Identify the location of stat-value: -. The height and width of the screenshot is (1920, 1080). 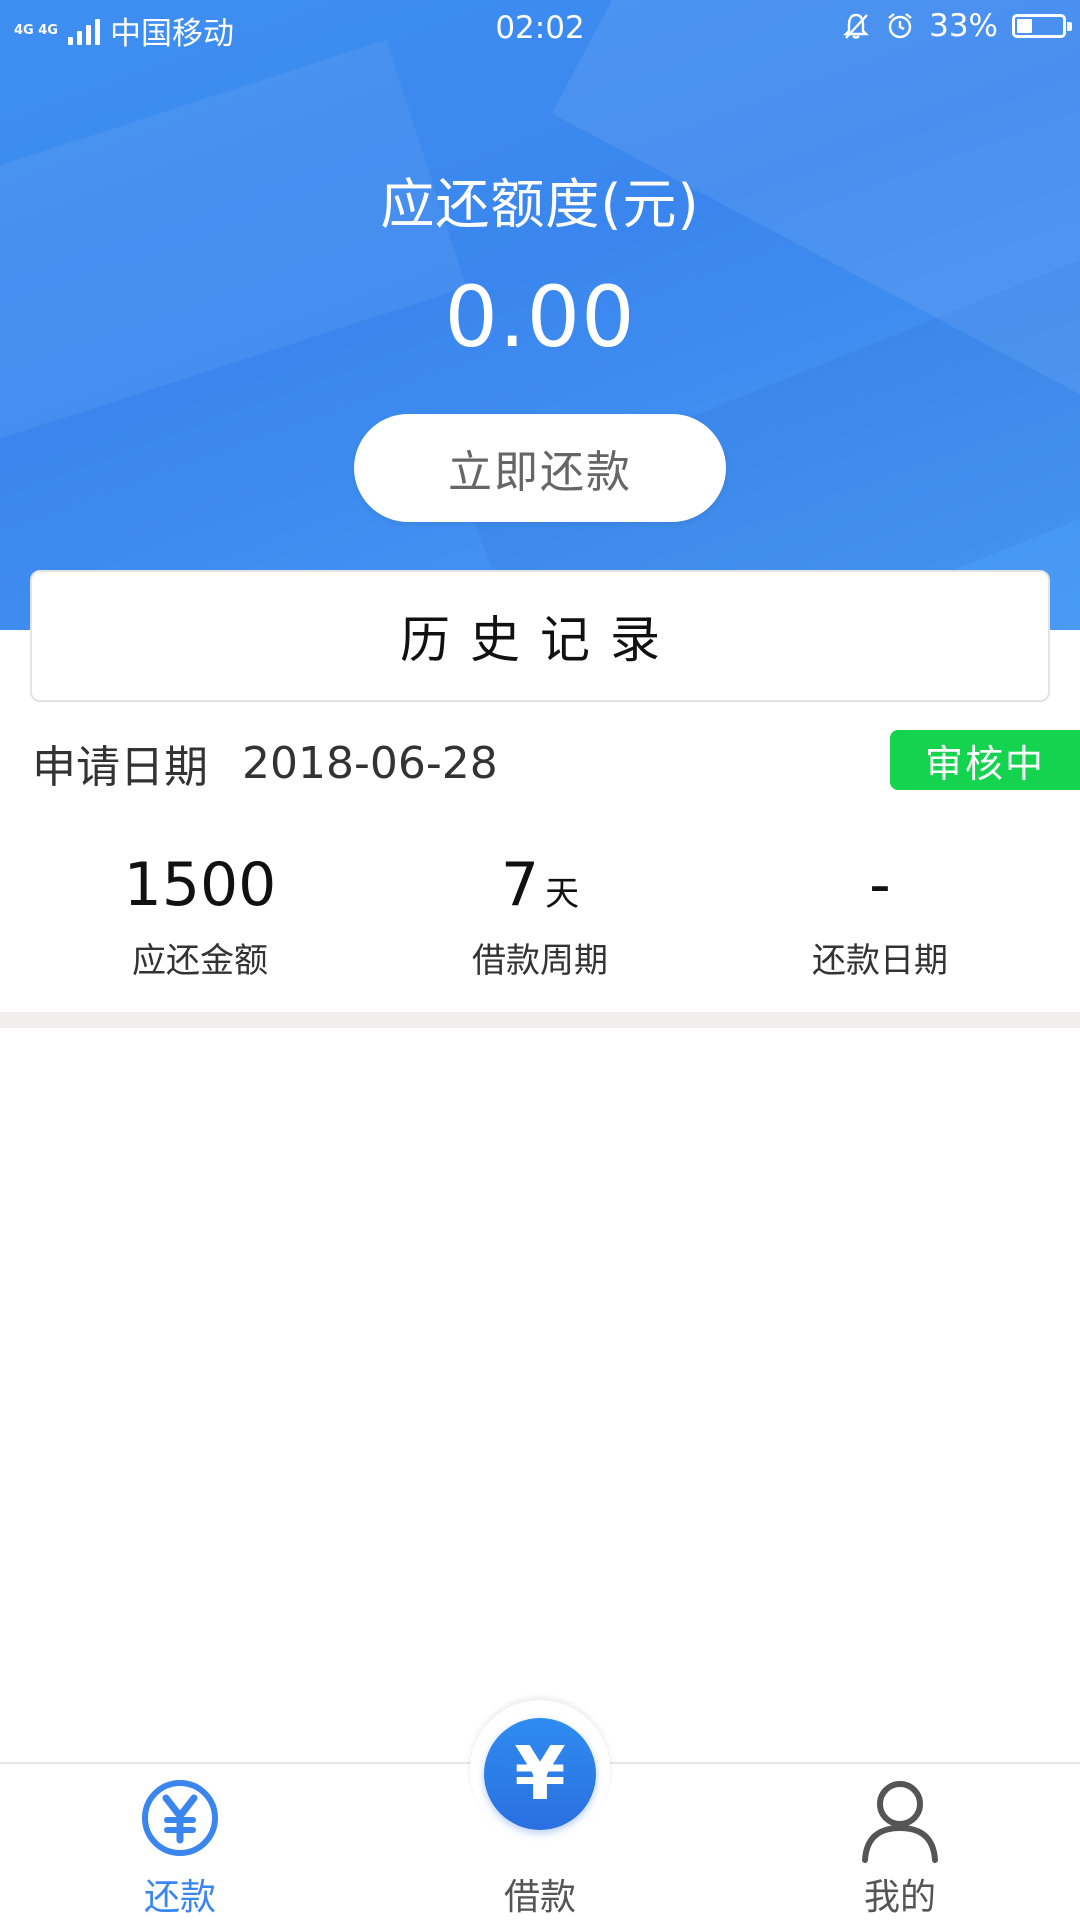
(880, 885).